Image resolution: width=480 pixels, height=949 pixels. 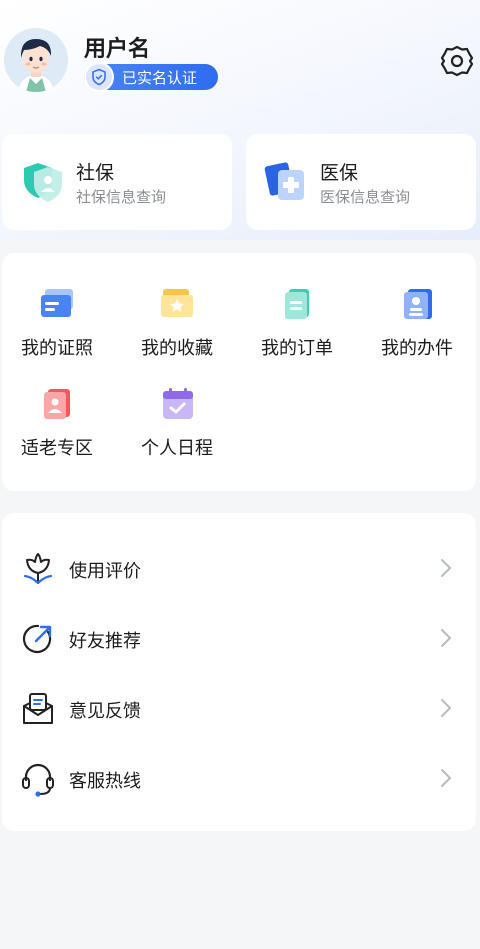 I want to click on medical-insurance-title: 医保, so click(x=339, y=173).